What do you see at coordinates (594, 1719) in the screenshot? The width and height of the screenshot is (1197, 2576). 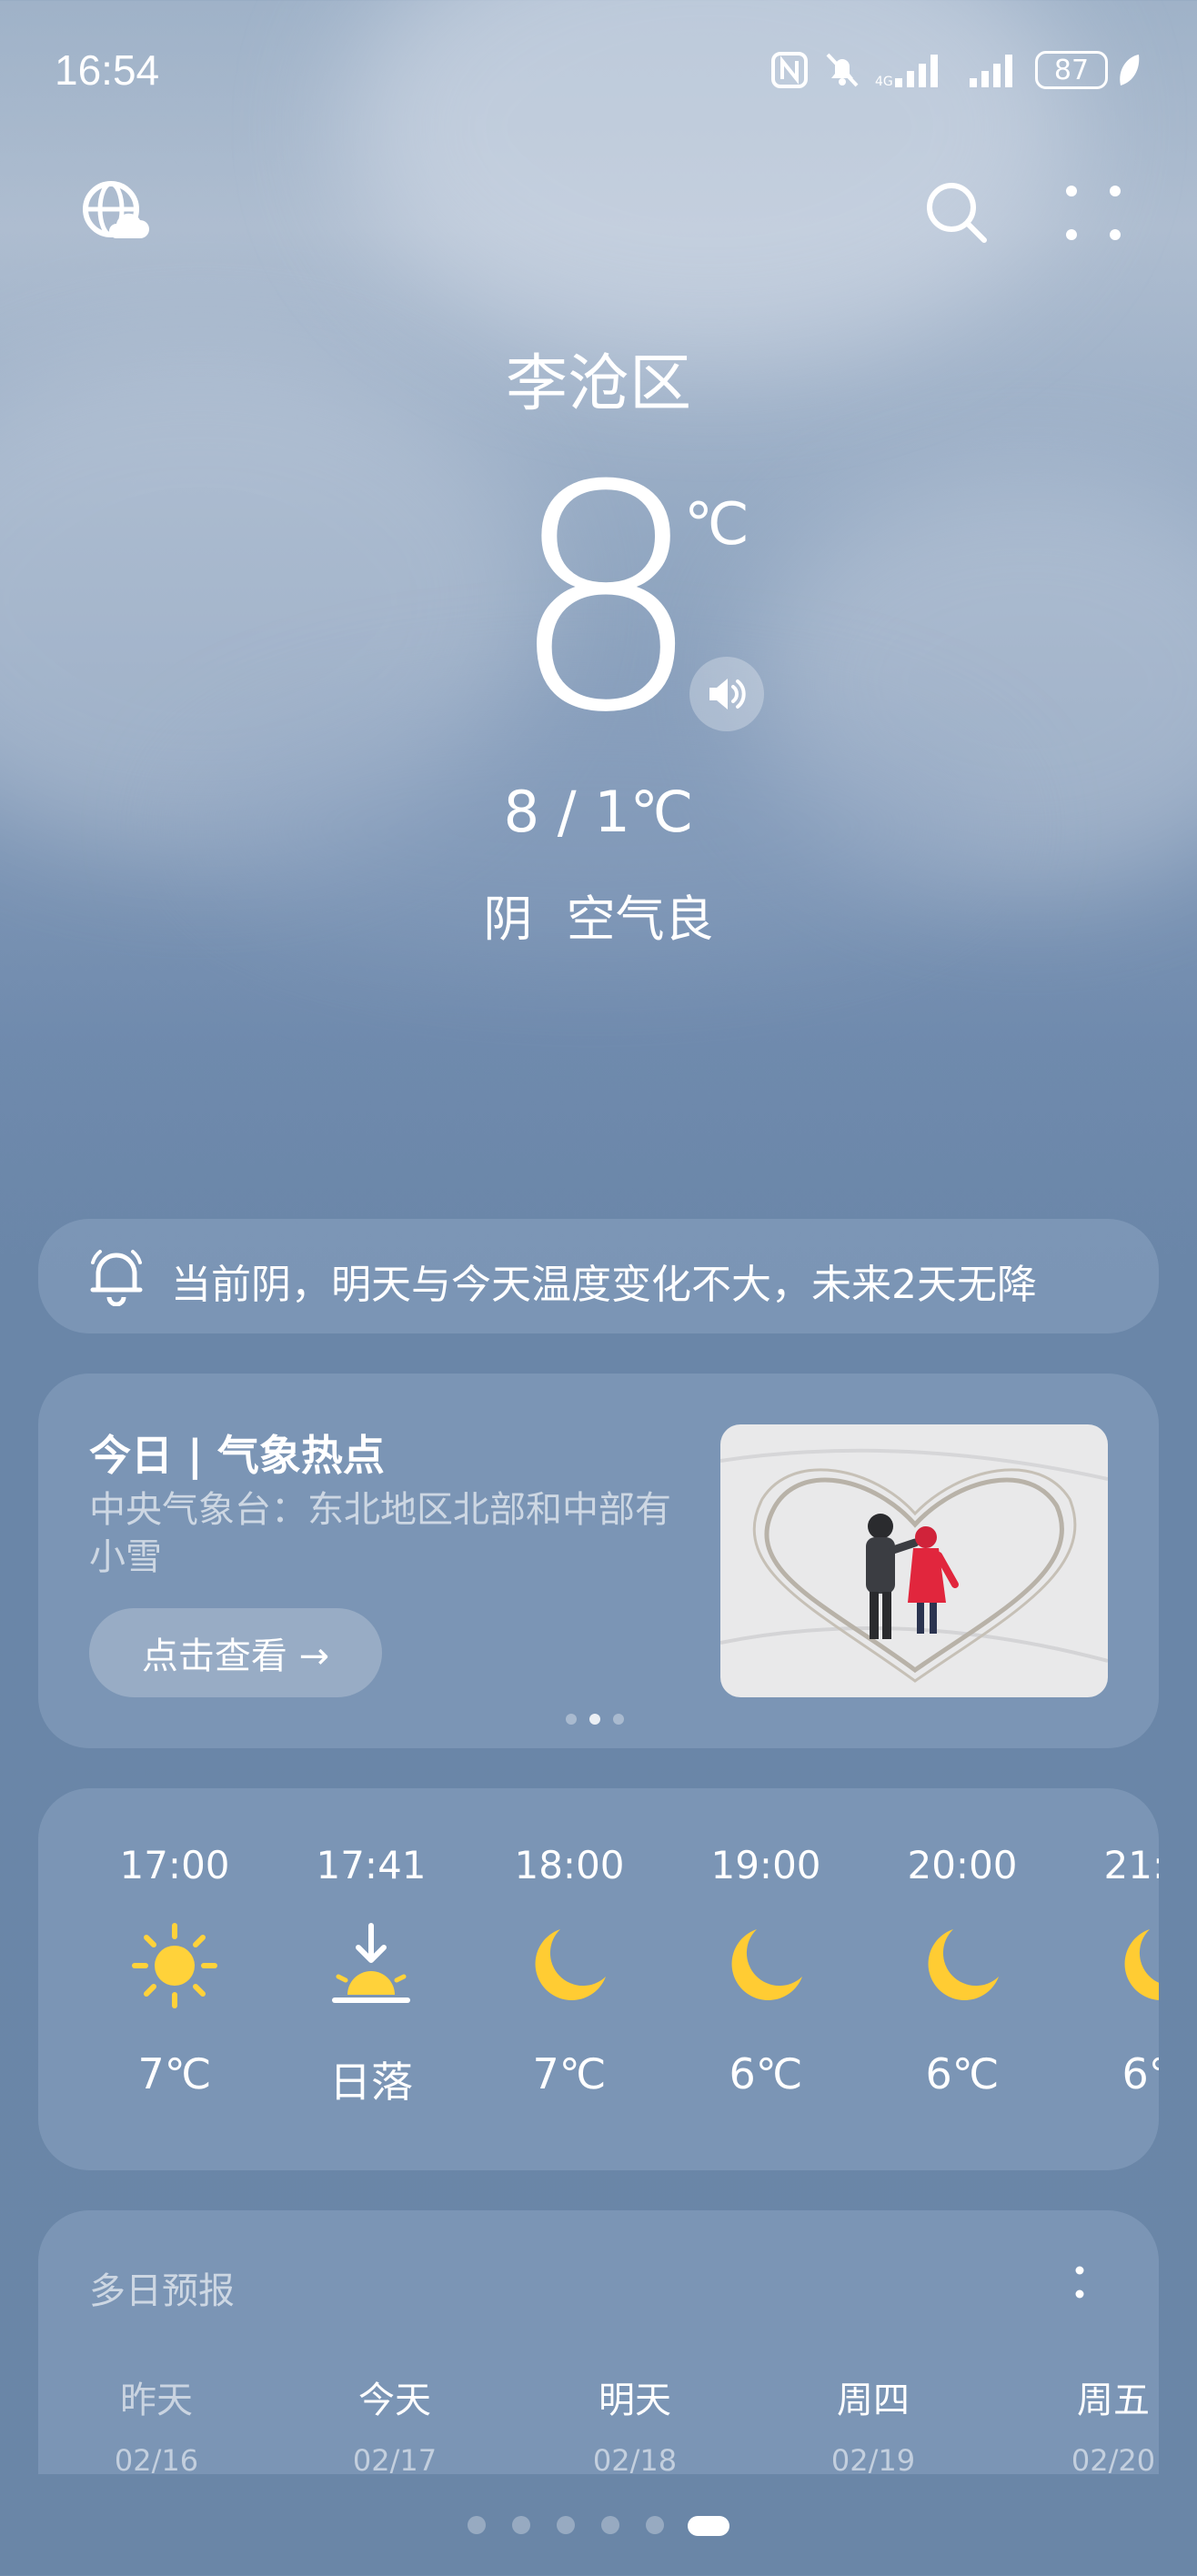 I see `carousel-dot-active` at bounding box center [594, 1719].